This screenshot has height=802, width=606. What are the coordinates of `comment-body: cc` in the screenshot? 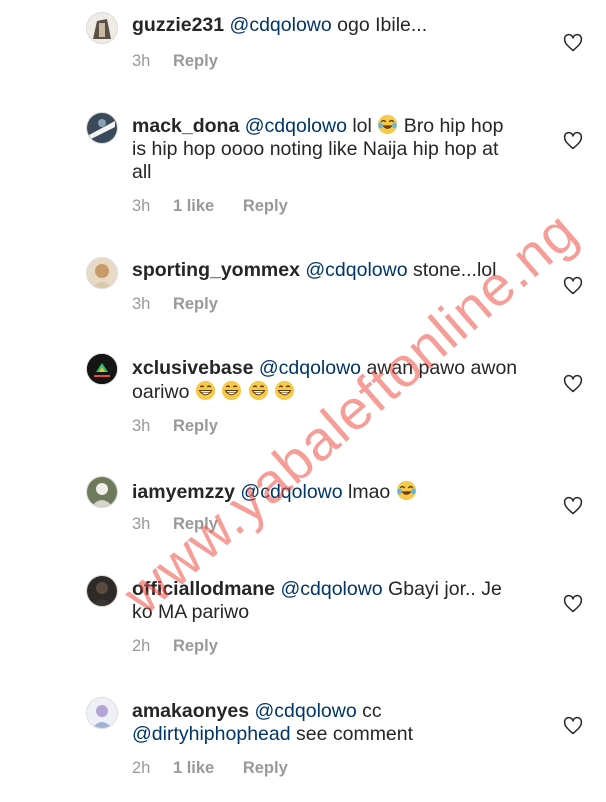 It's located at (369, 711).